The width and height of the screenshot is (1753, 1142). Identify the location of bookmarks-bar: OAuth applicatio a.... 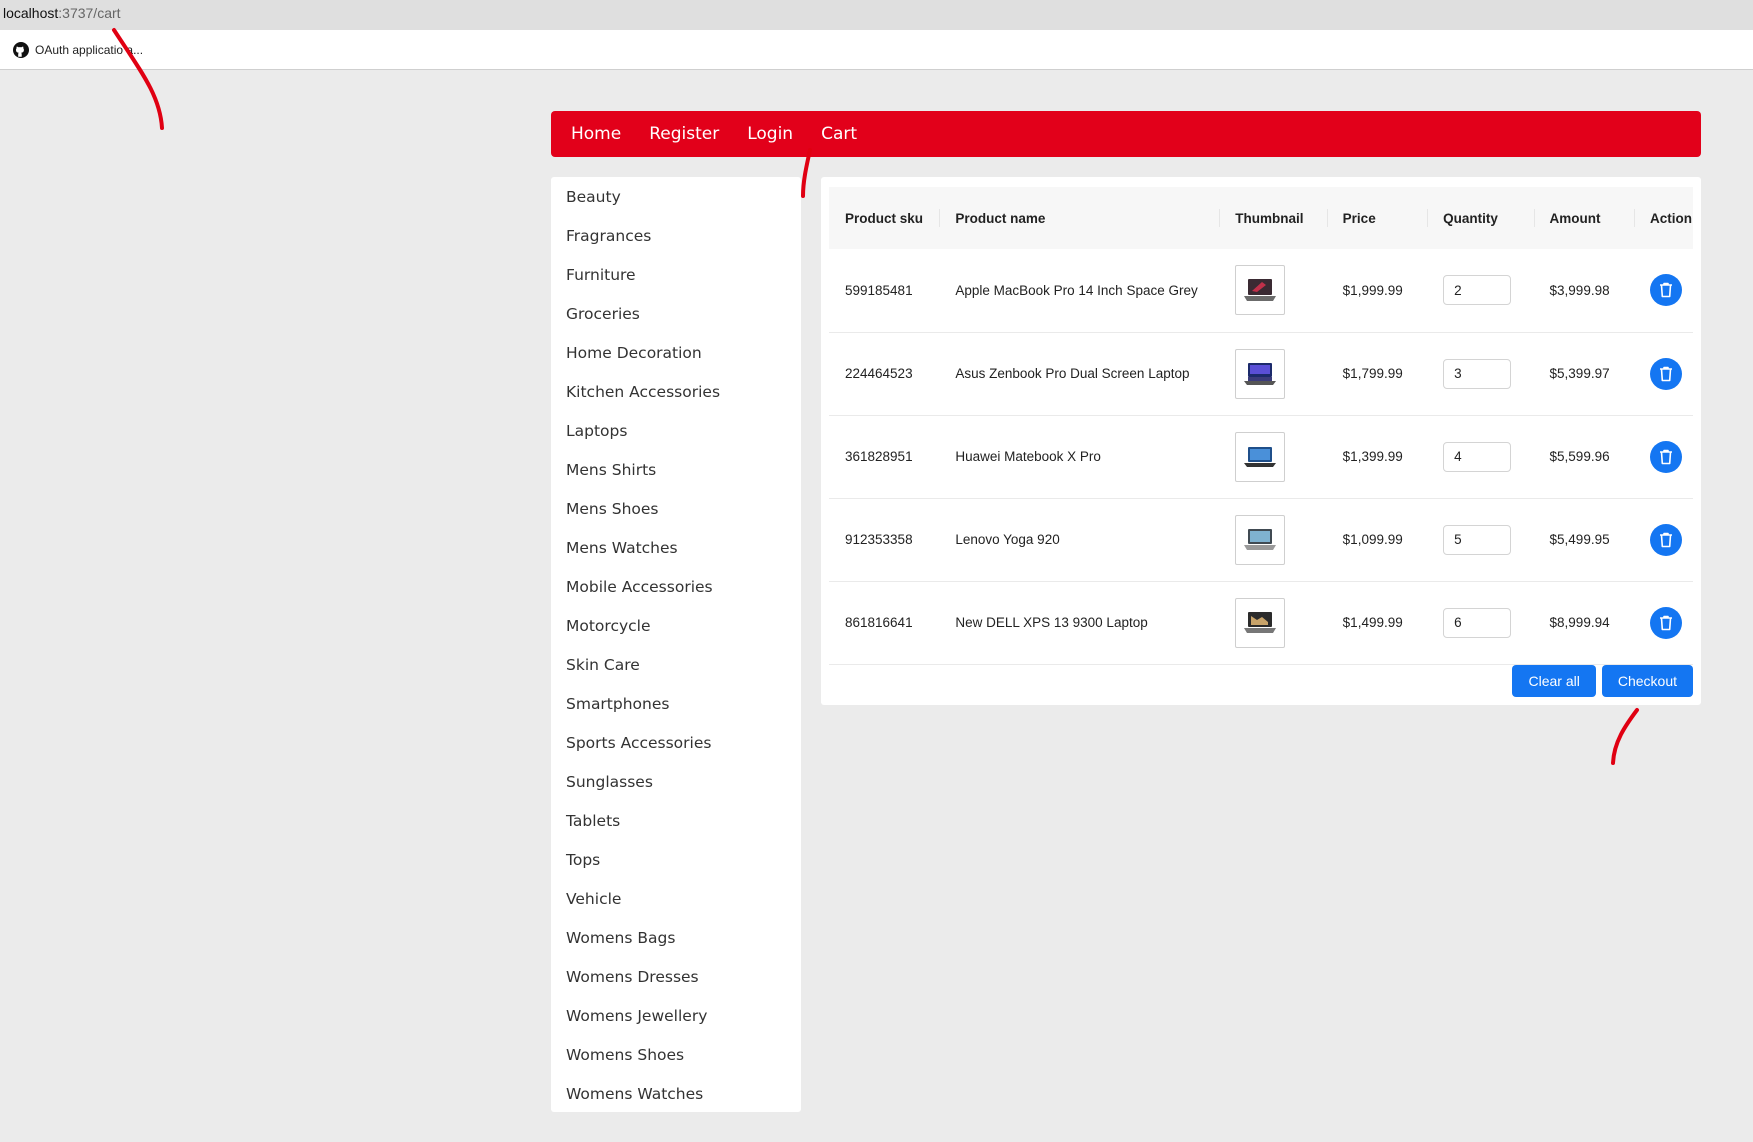
(876, 50).